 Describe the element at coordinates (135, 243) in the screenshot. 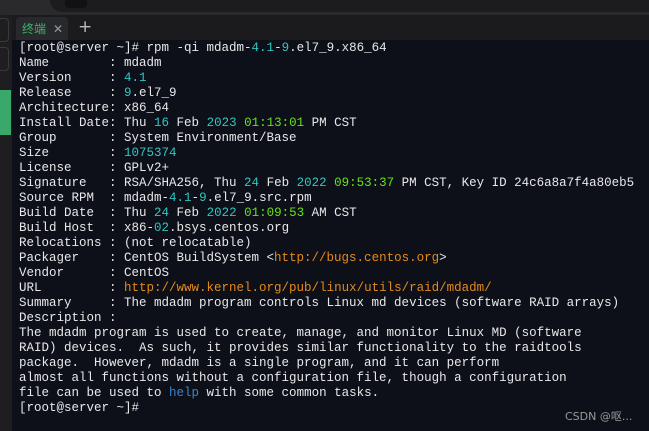

I see `terminal-text: Relocations : (not relocatable)` at that location.